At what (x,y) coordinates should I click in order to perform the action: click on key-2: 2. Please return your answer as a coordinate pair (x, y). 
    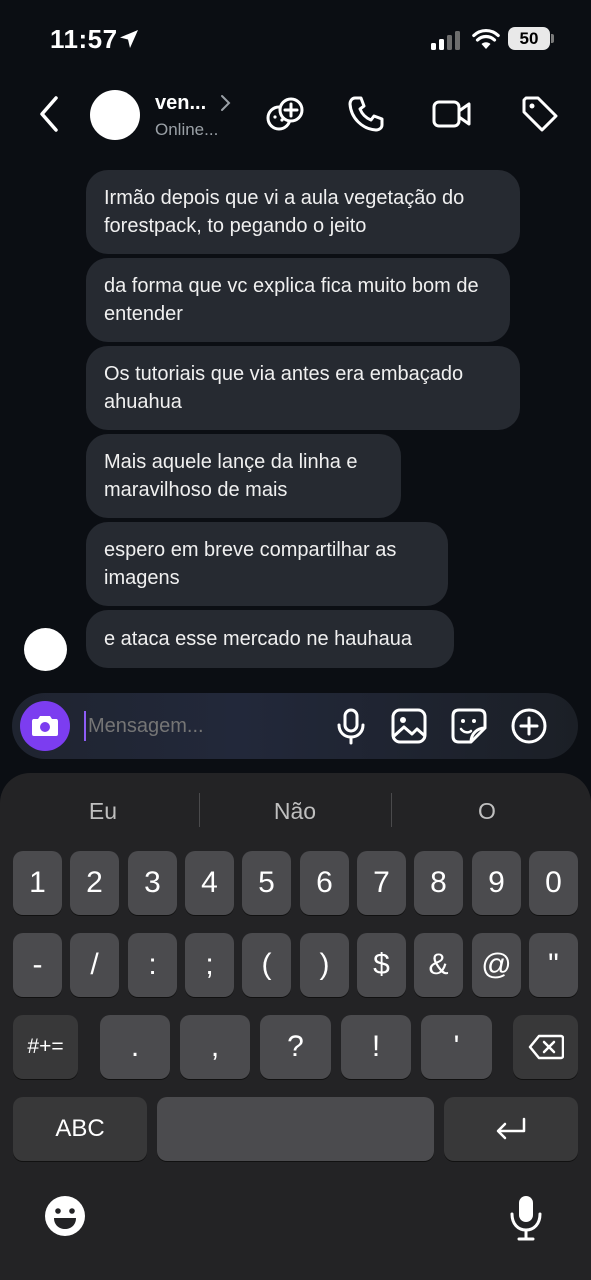
    Looking at the image, I should click on (94, 883).